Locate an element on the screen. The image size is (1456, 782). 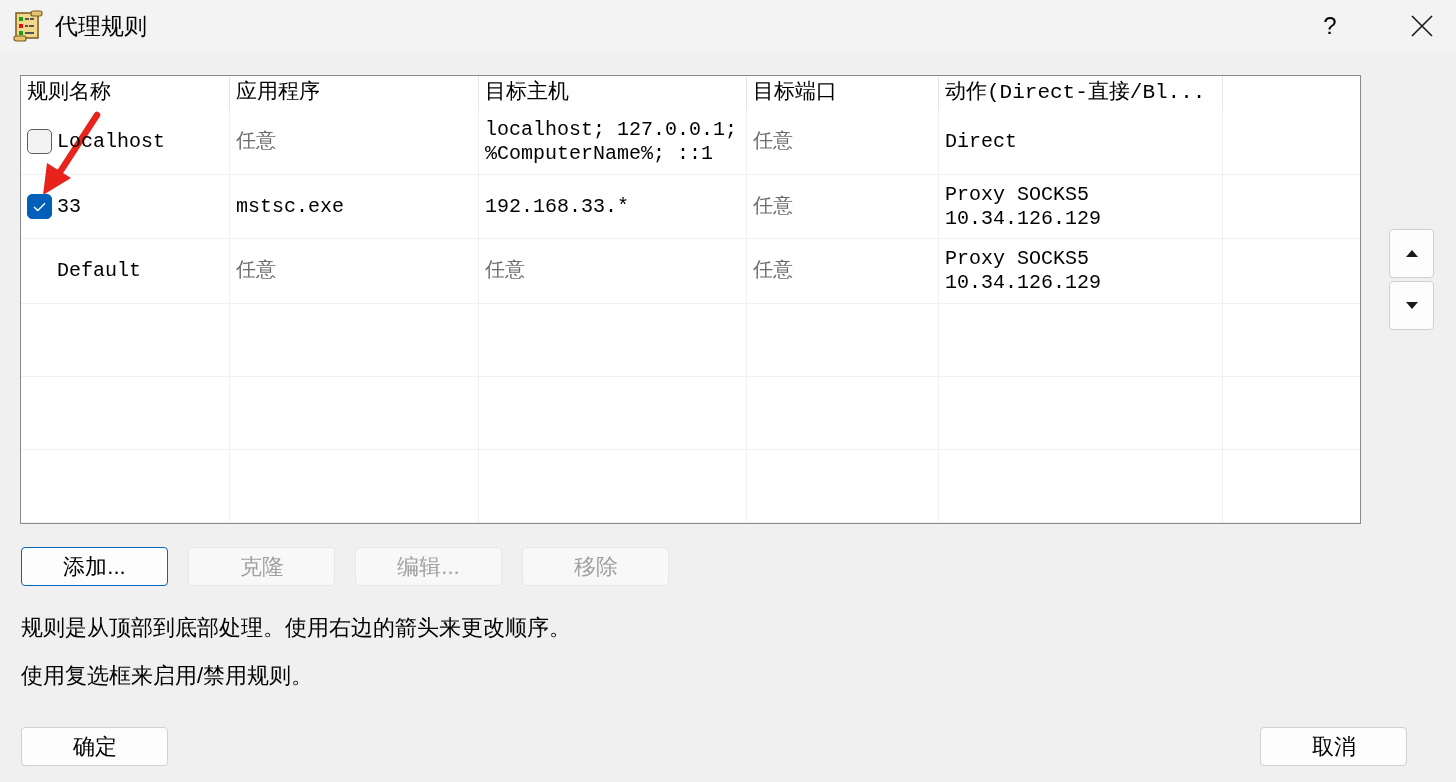
help-button: ? is located at coordinates (1330, 26).